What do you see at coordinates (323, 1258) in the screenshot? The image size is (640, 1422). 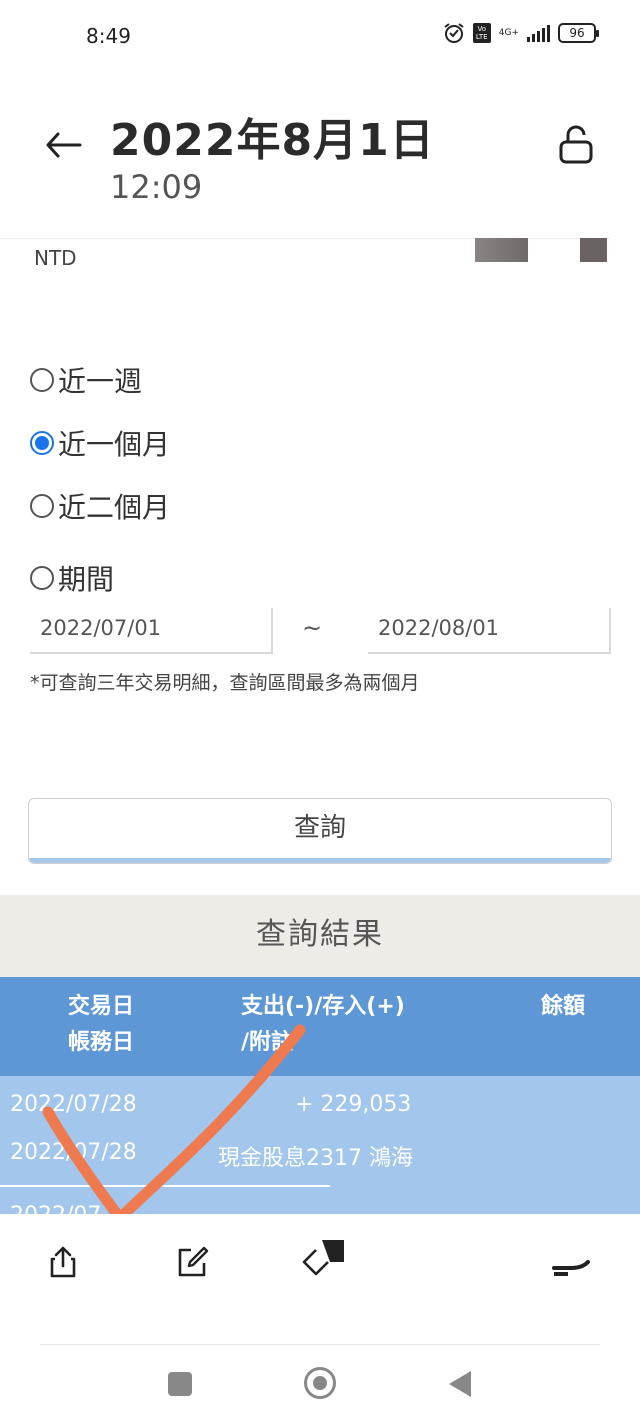 I see `favorite-icon` at bounding box center [323, 1258].